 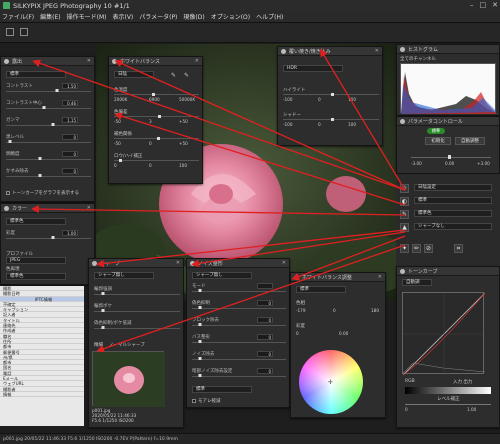 I want to click on hue-preset-dropdown: 標準, so click(x=321, y=289).